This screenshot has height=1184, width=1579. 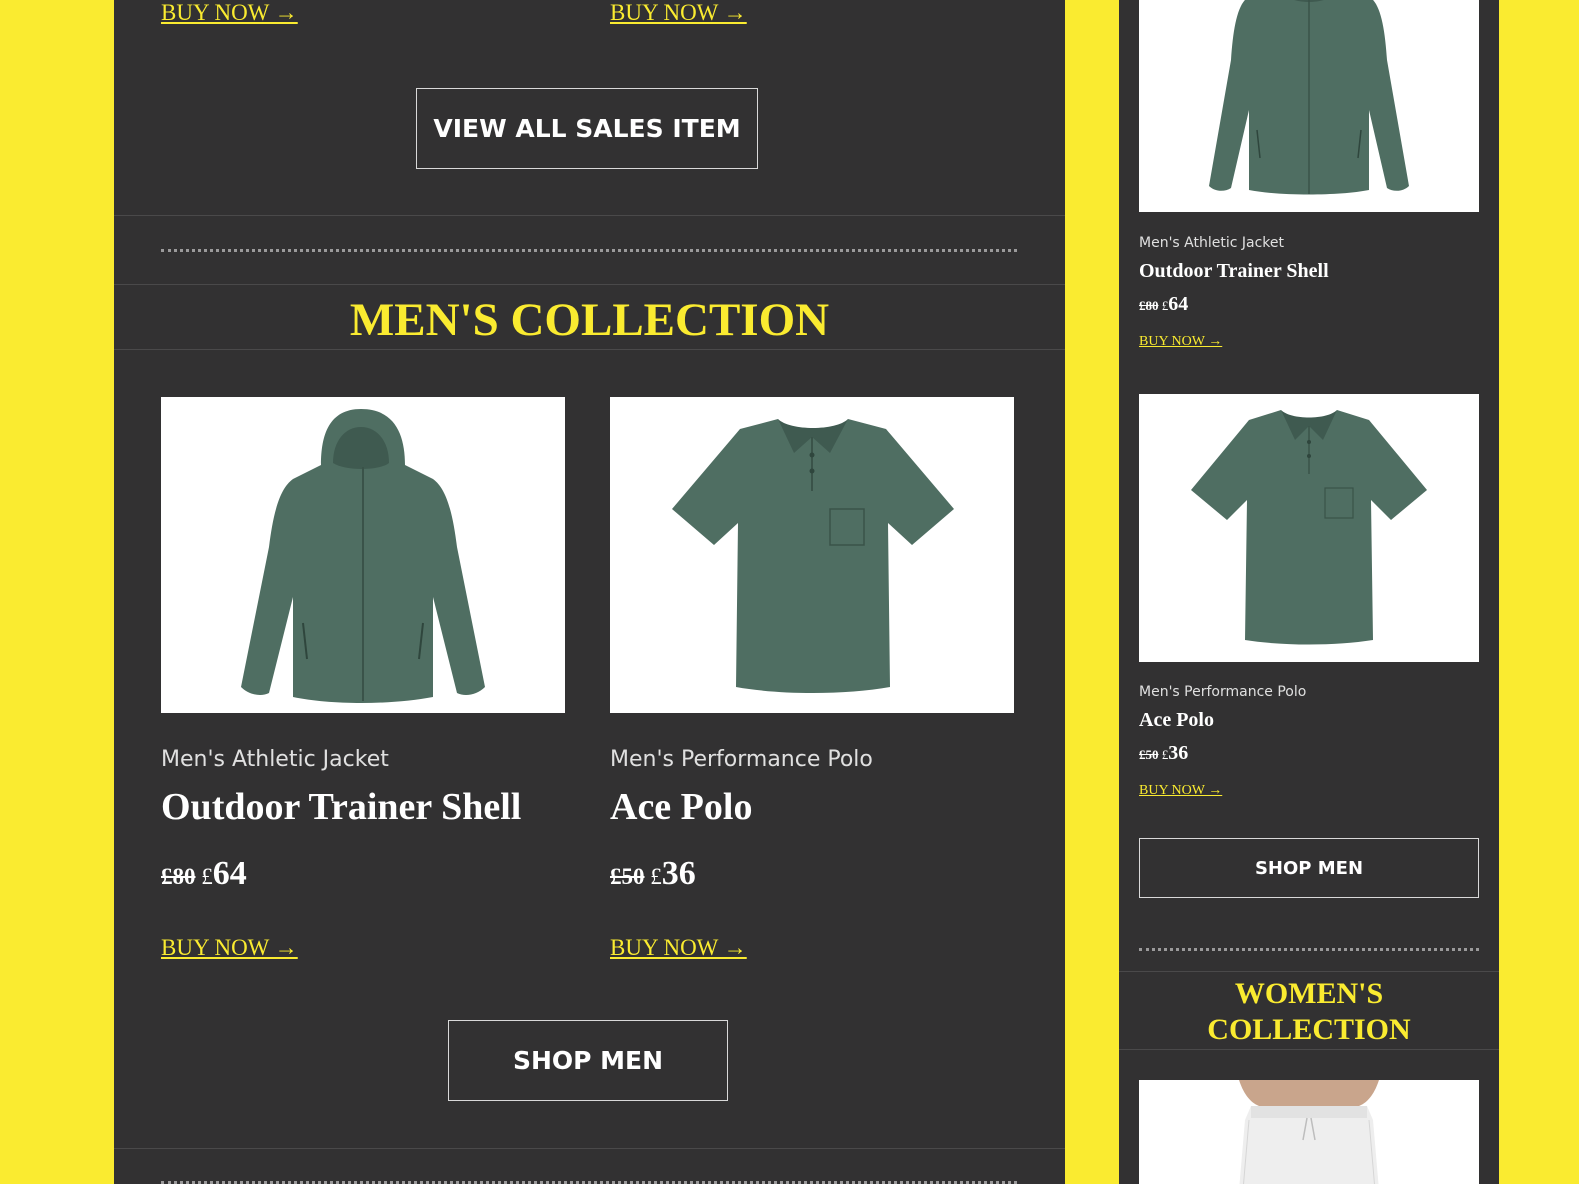 I want to click on product-image-womens, so click(x=1309, y=1132).